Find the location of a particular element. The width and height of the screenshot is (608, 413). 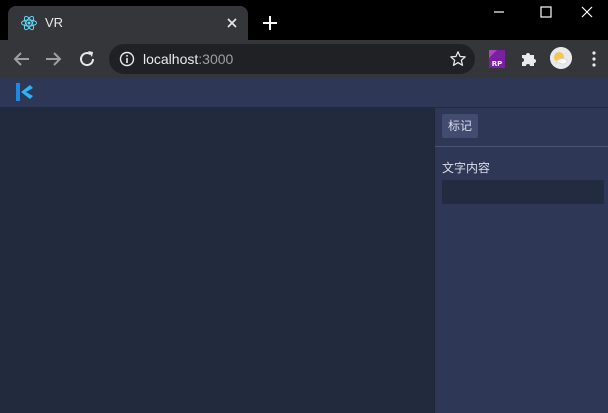

plus-icon is located at coordinates (270, 23).